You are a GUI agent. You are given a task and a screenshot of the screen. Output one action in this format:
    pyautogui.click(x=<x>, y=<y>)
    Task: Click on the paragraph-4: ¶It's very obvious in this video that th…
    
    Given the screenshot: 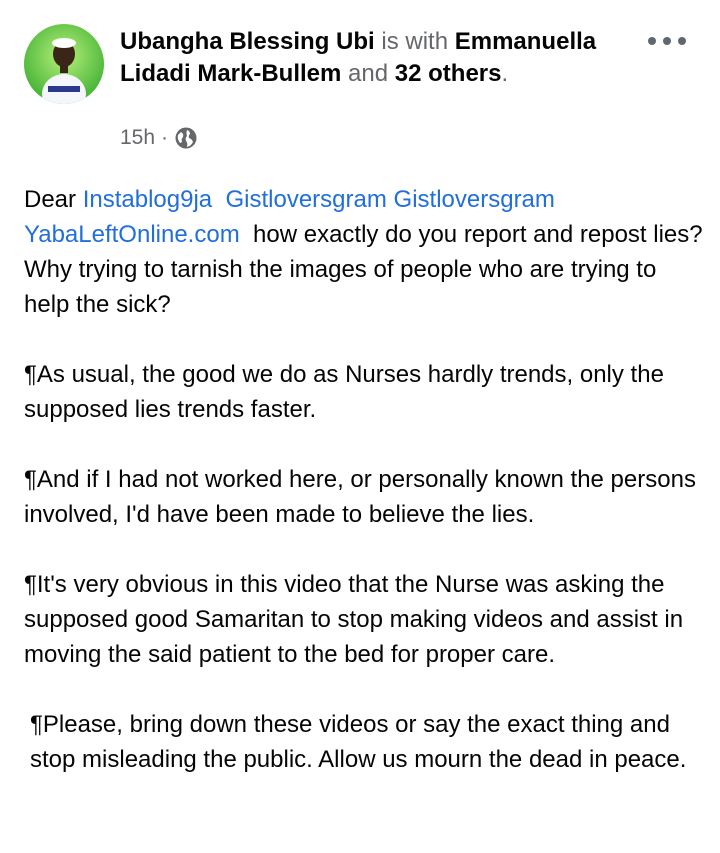 What is the action you would take?
    pyautogui.click(x=354, y=619)
    